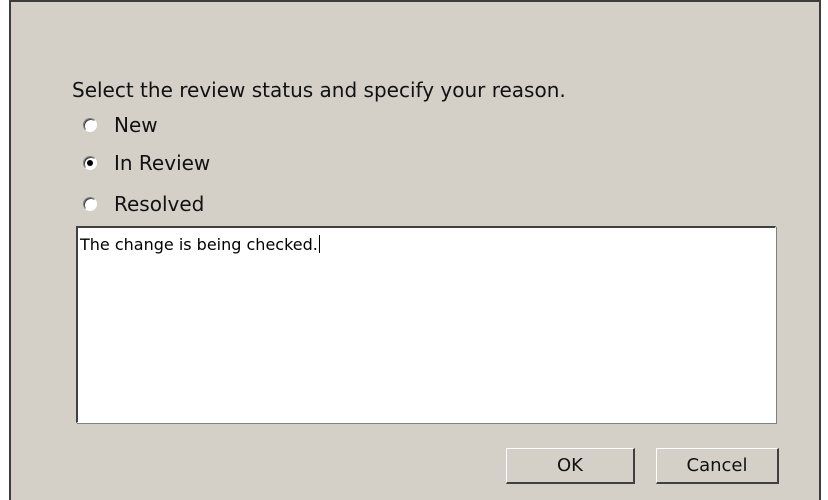  What do you see at coordinates (136, 125) in the screenshot?
I see `radio-label-new: New` at bounding box center [136, 125].